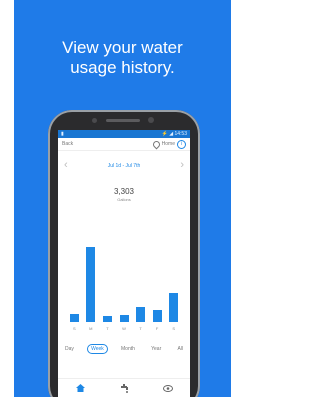 This screenshot has width=320, height=397. I want to click on home-selector: Home i, so click(168, 144).